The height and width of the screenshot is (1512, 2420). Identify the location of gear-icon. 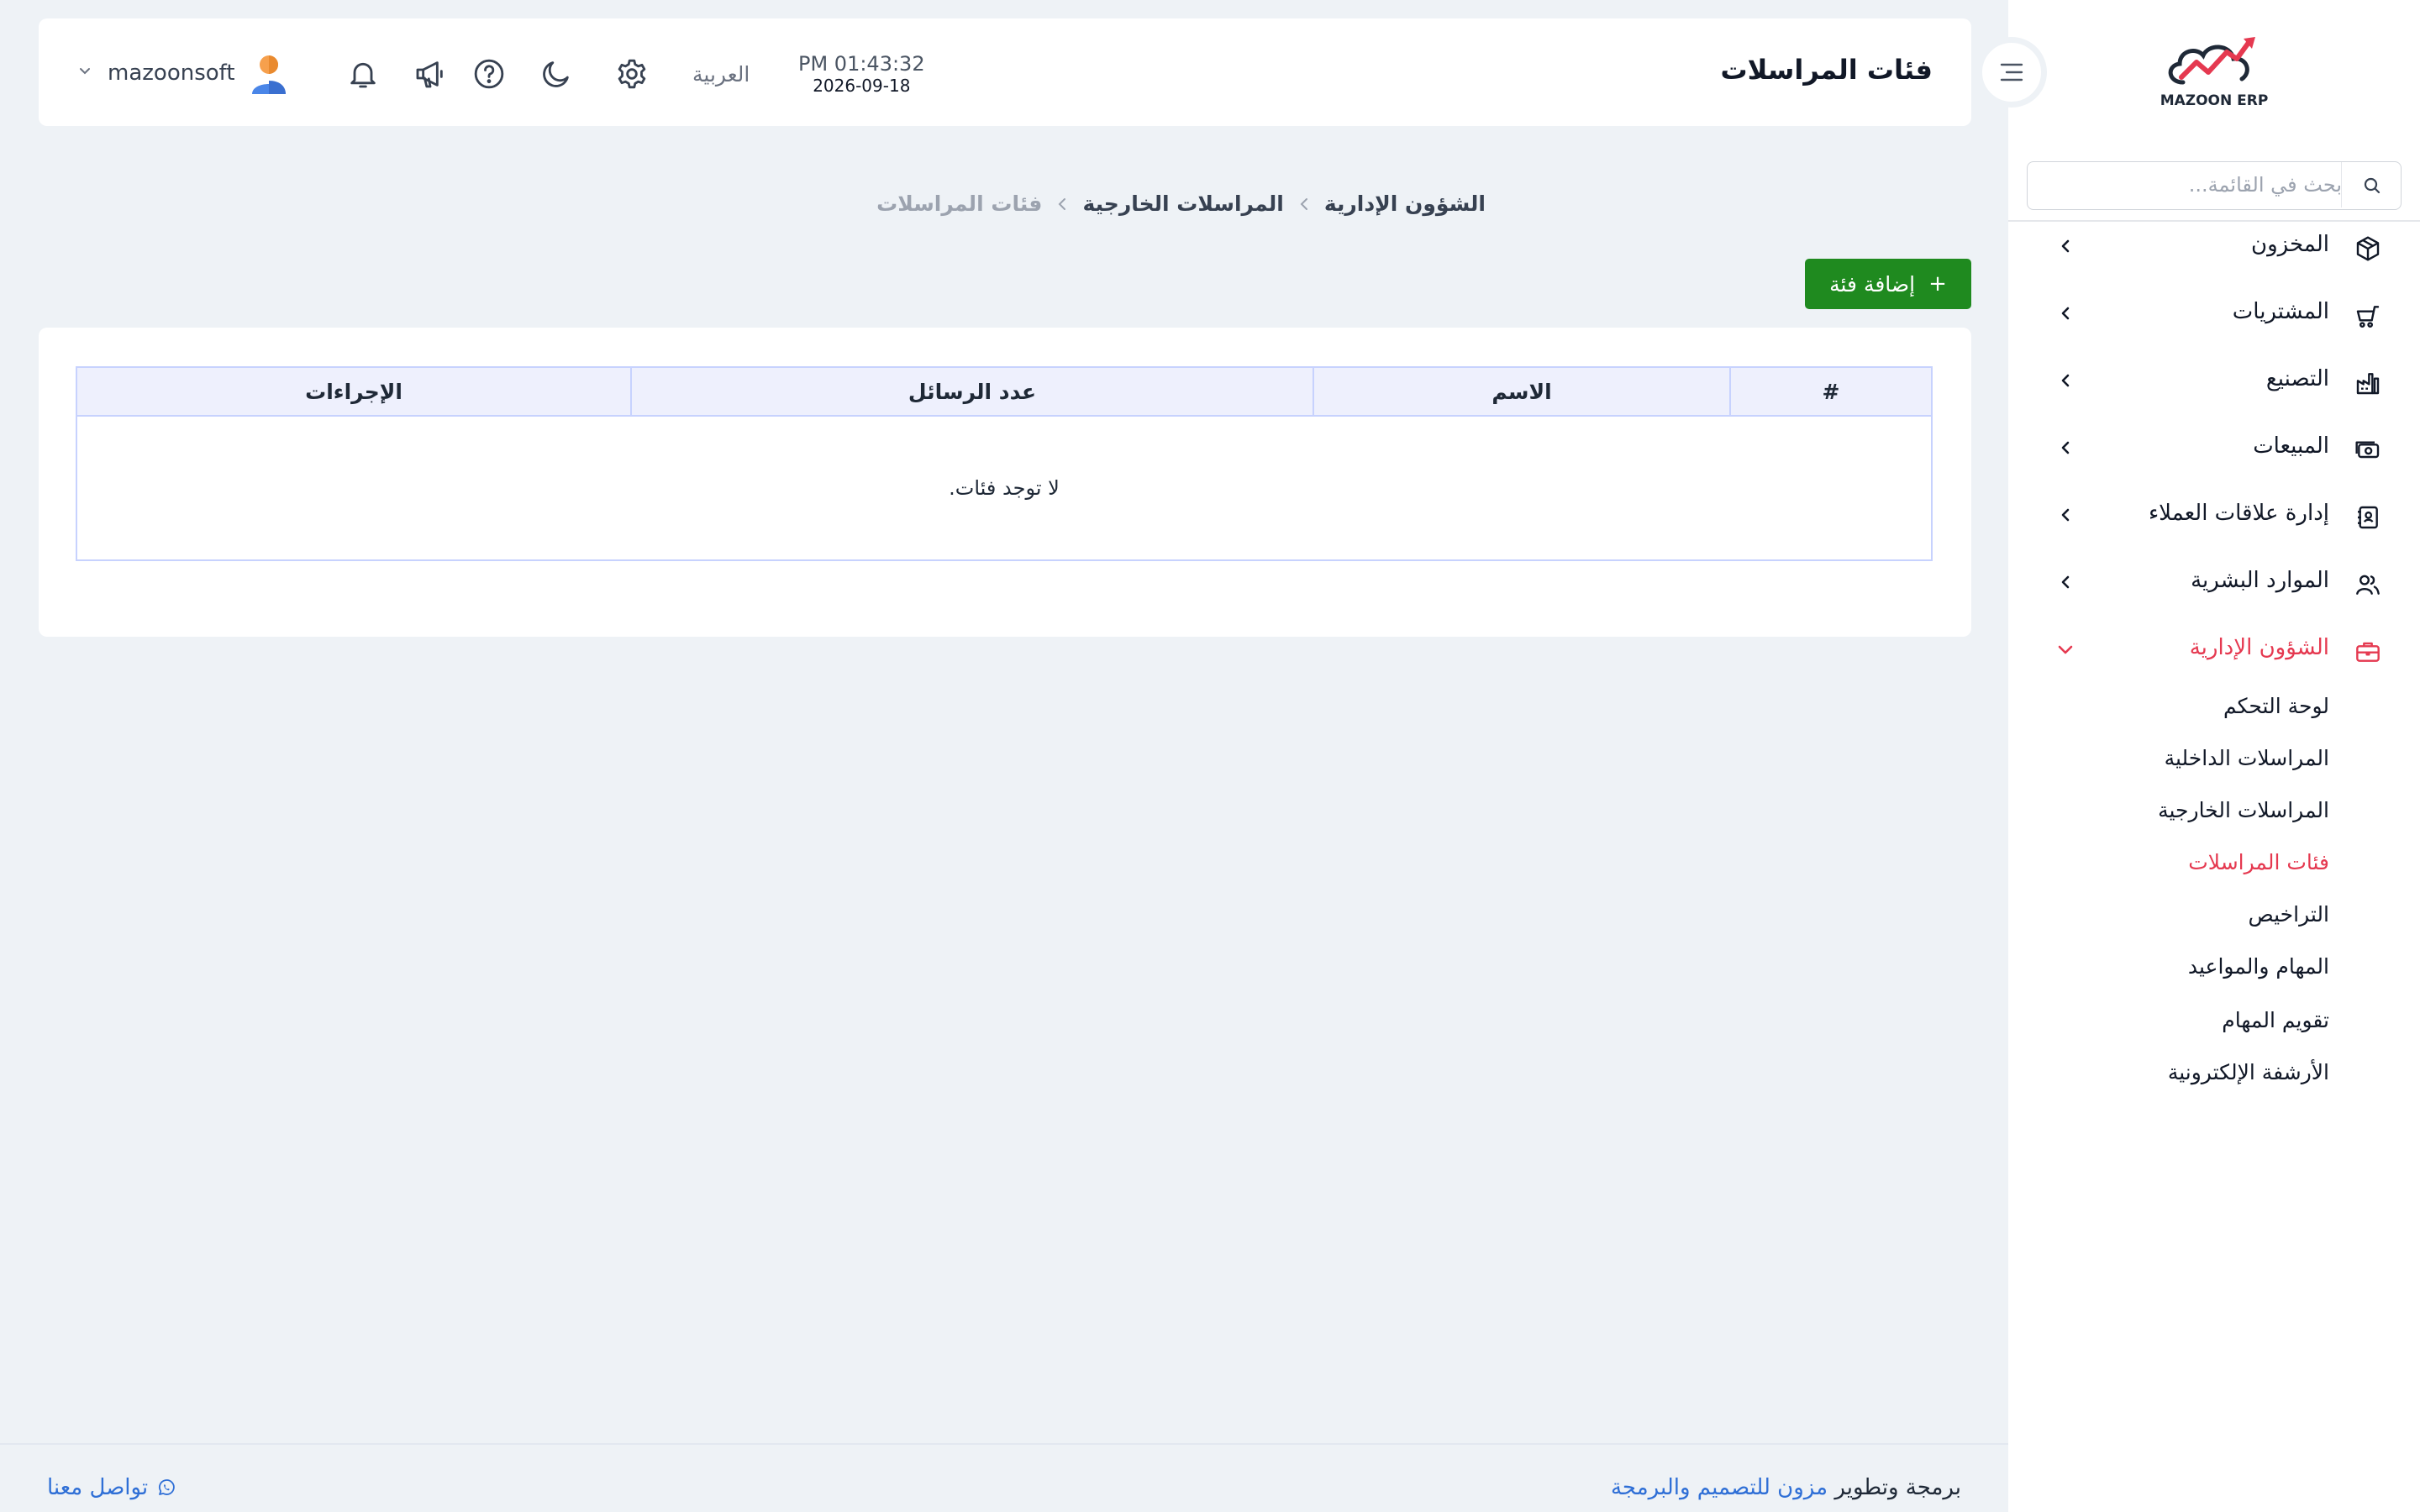
(632, 74).